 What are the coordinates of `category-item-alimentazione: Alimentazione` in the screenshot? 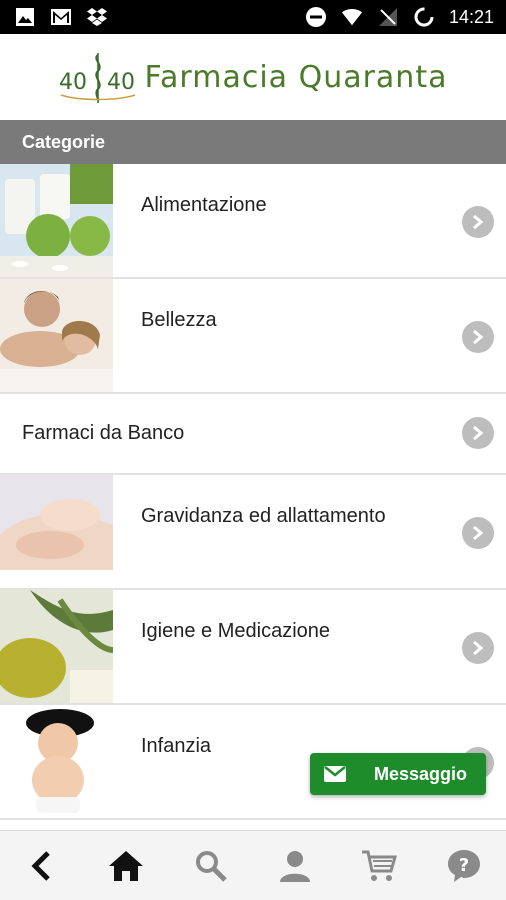 It's located at (253, 221).